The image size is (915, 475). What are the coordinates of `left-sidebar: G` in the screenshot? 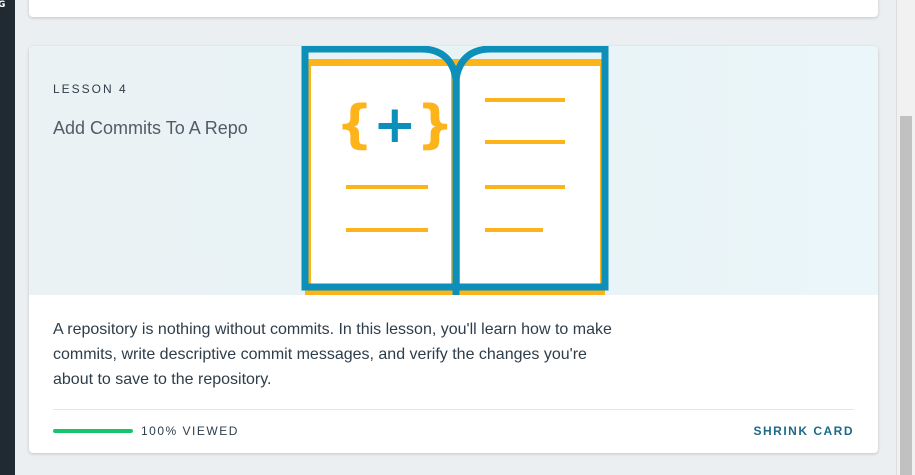 It's located at (7, 237).